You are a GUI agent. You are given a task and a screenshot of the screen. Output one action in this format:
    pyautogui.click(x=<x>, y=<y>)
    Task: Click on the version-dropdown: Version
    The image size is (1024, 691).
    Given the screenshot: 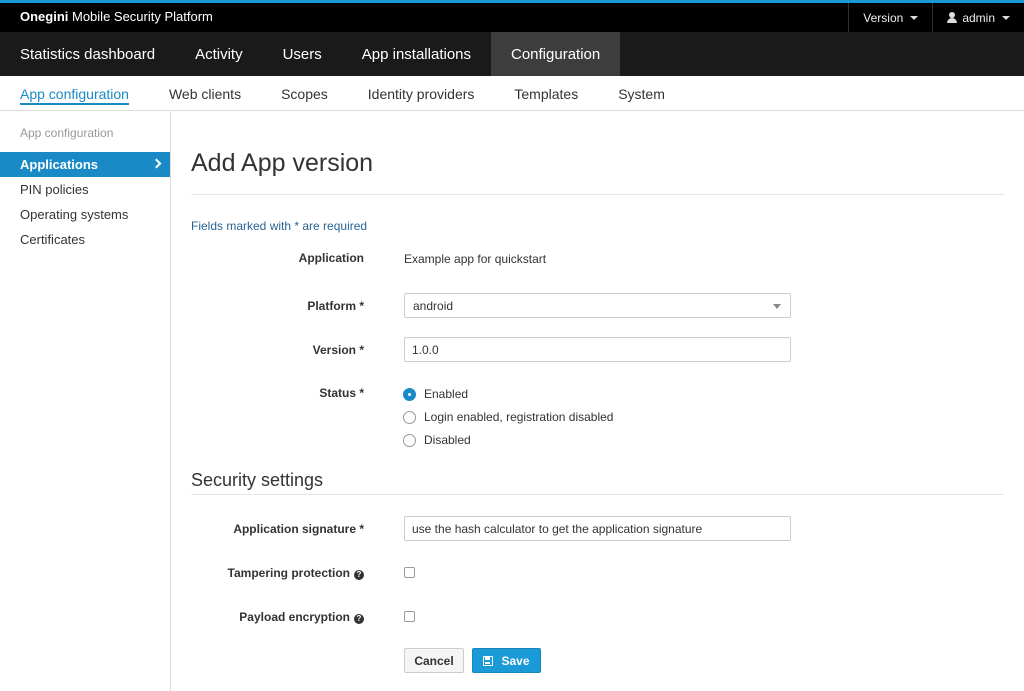 What is the action you would take?
    pyautogui.click(x=890, y=17)
    